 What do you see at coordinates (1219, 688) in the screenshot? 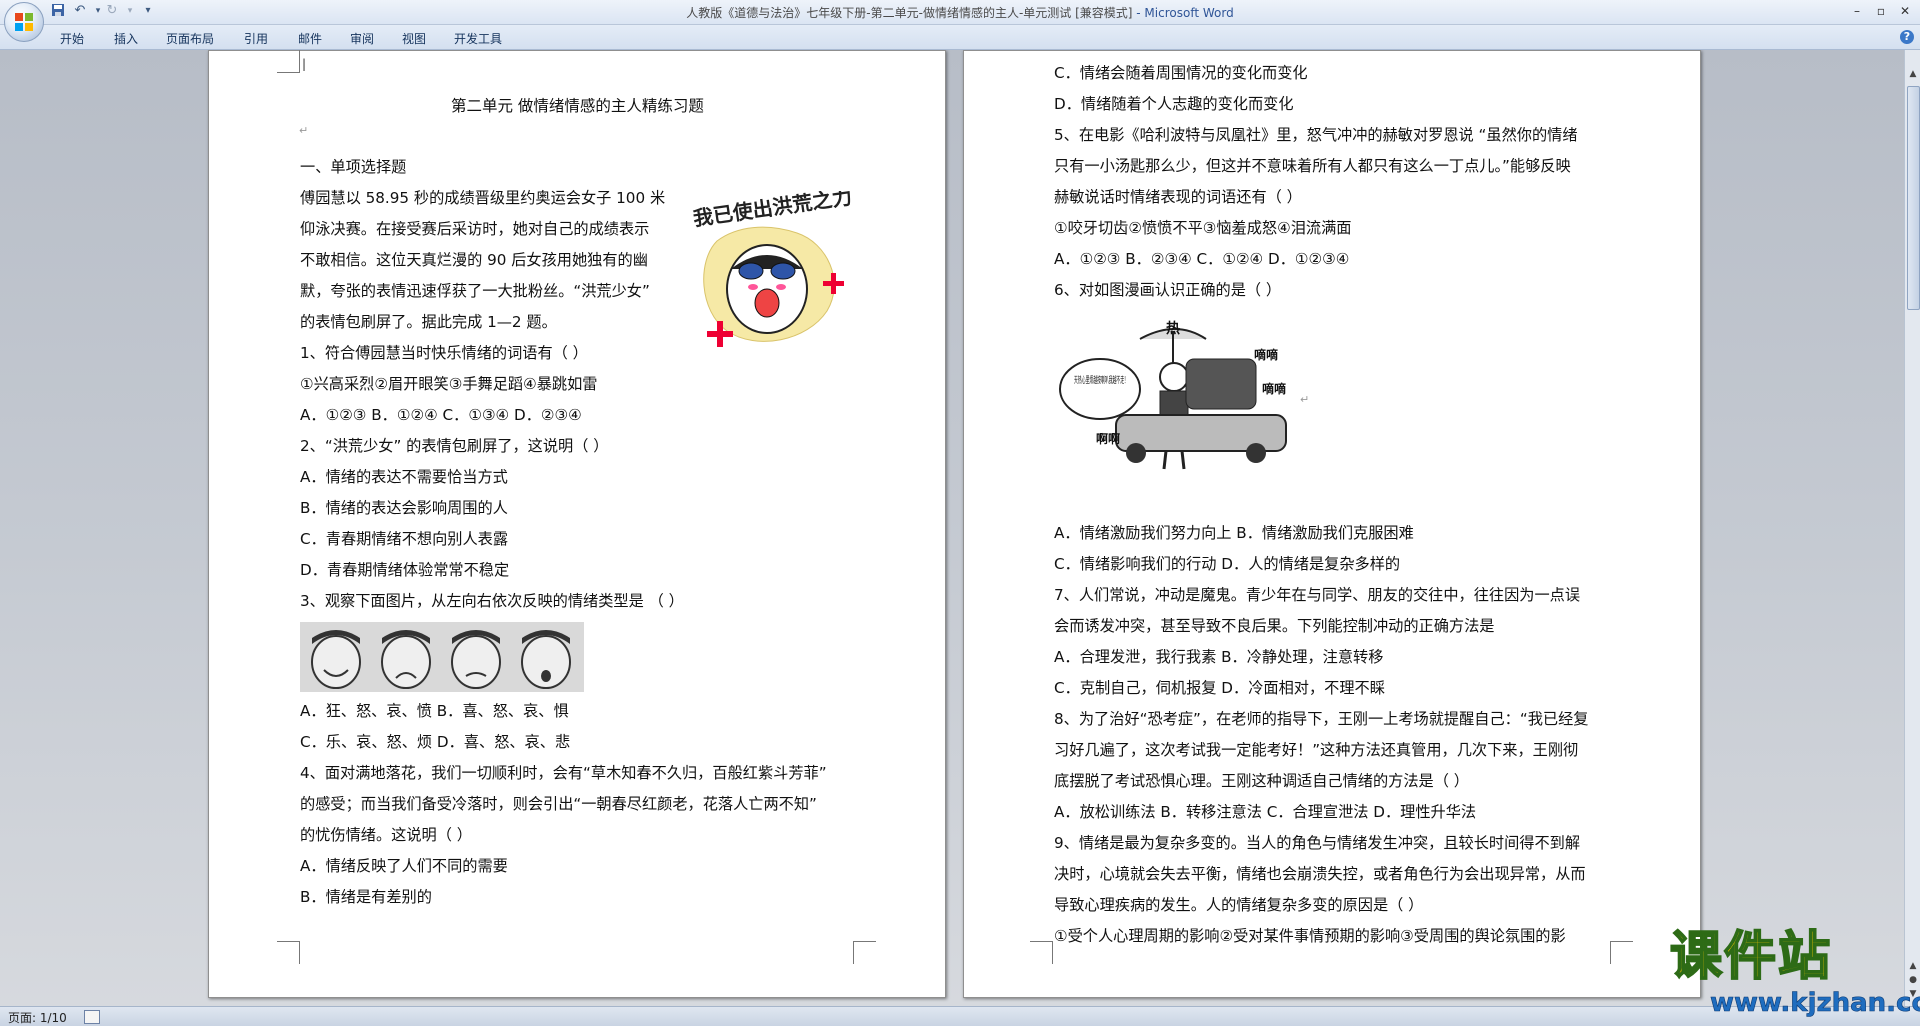
I see `question-7-options: C．克制自己，伺机报复 D．冷面相对，不理不睬` at bounding box center [1219, 688].